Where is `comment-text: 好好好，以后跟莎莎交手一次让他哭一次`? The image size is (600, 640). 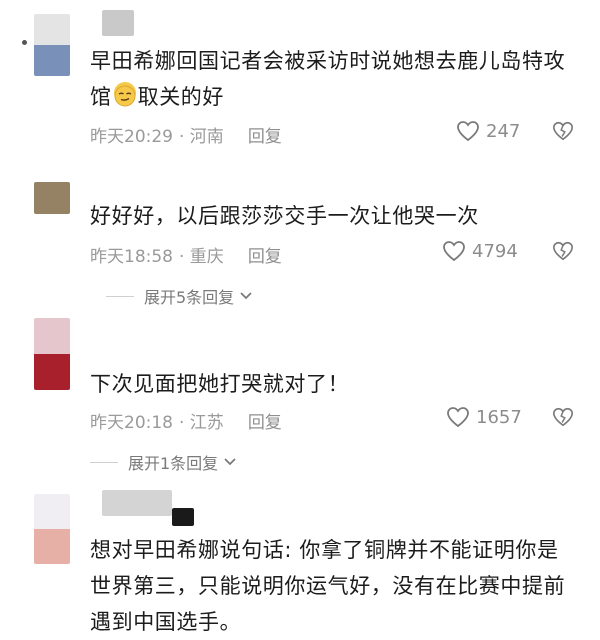
comment-text: 好好好，以后跟莎莎交手一次让他哭一次 is located at coordinates (284, 216).